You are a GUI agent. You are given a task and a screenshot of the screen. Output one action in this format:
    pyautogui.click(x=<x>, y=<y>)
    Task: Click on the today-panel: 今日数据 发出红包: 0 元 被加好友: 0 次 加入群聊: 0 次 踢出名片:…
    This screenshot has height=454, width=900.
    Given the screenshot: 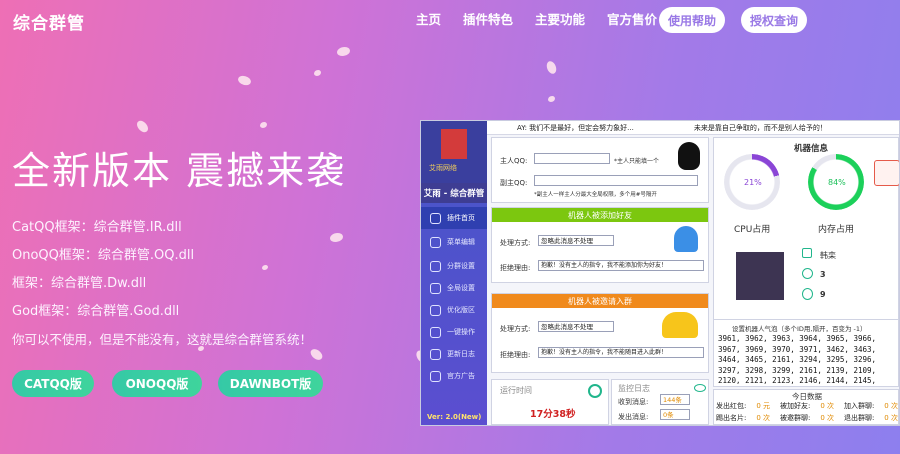 What is the action you would take?
    pyautogui.click(x=806, y=407)
    